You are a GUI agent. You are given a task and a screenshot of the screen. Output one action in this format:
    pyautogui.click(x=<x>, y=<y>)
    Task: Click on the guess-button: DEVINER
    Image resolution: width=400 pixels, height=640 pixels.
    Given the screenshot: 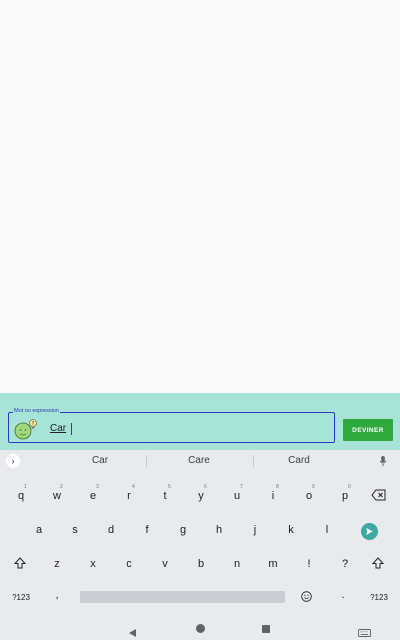 What is the action you would take?
    pyautogui.click(x=368, y=430)
    